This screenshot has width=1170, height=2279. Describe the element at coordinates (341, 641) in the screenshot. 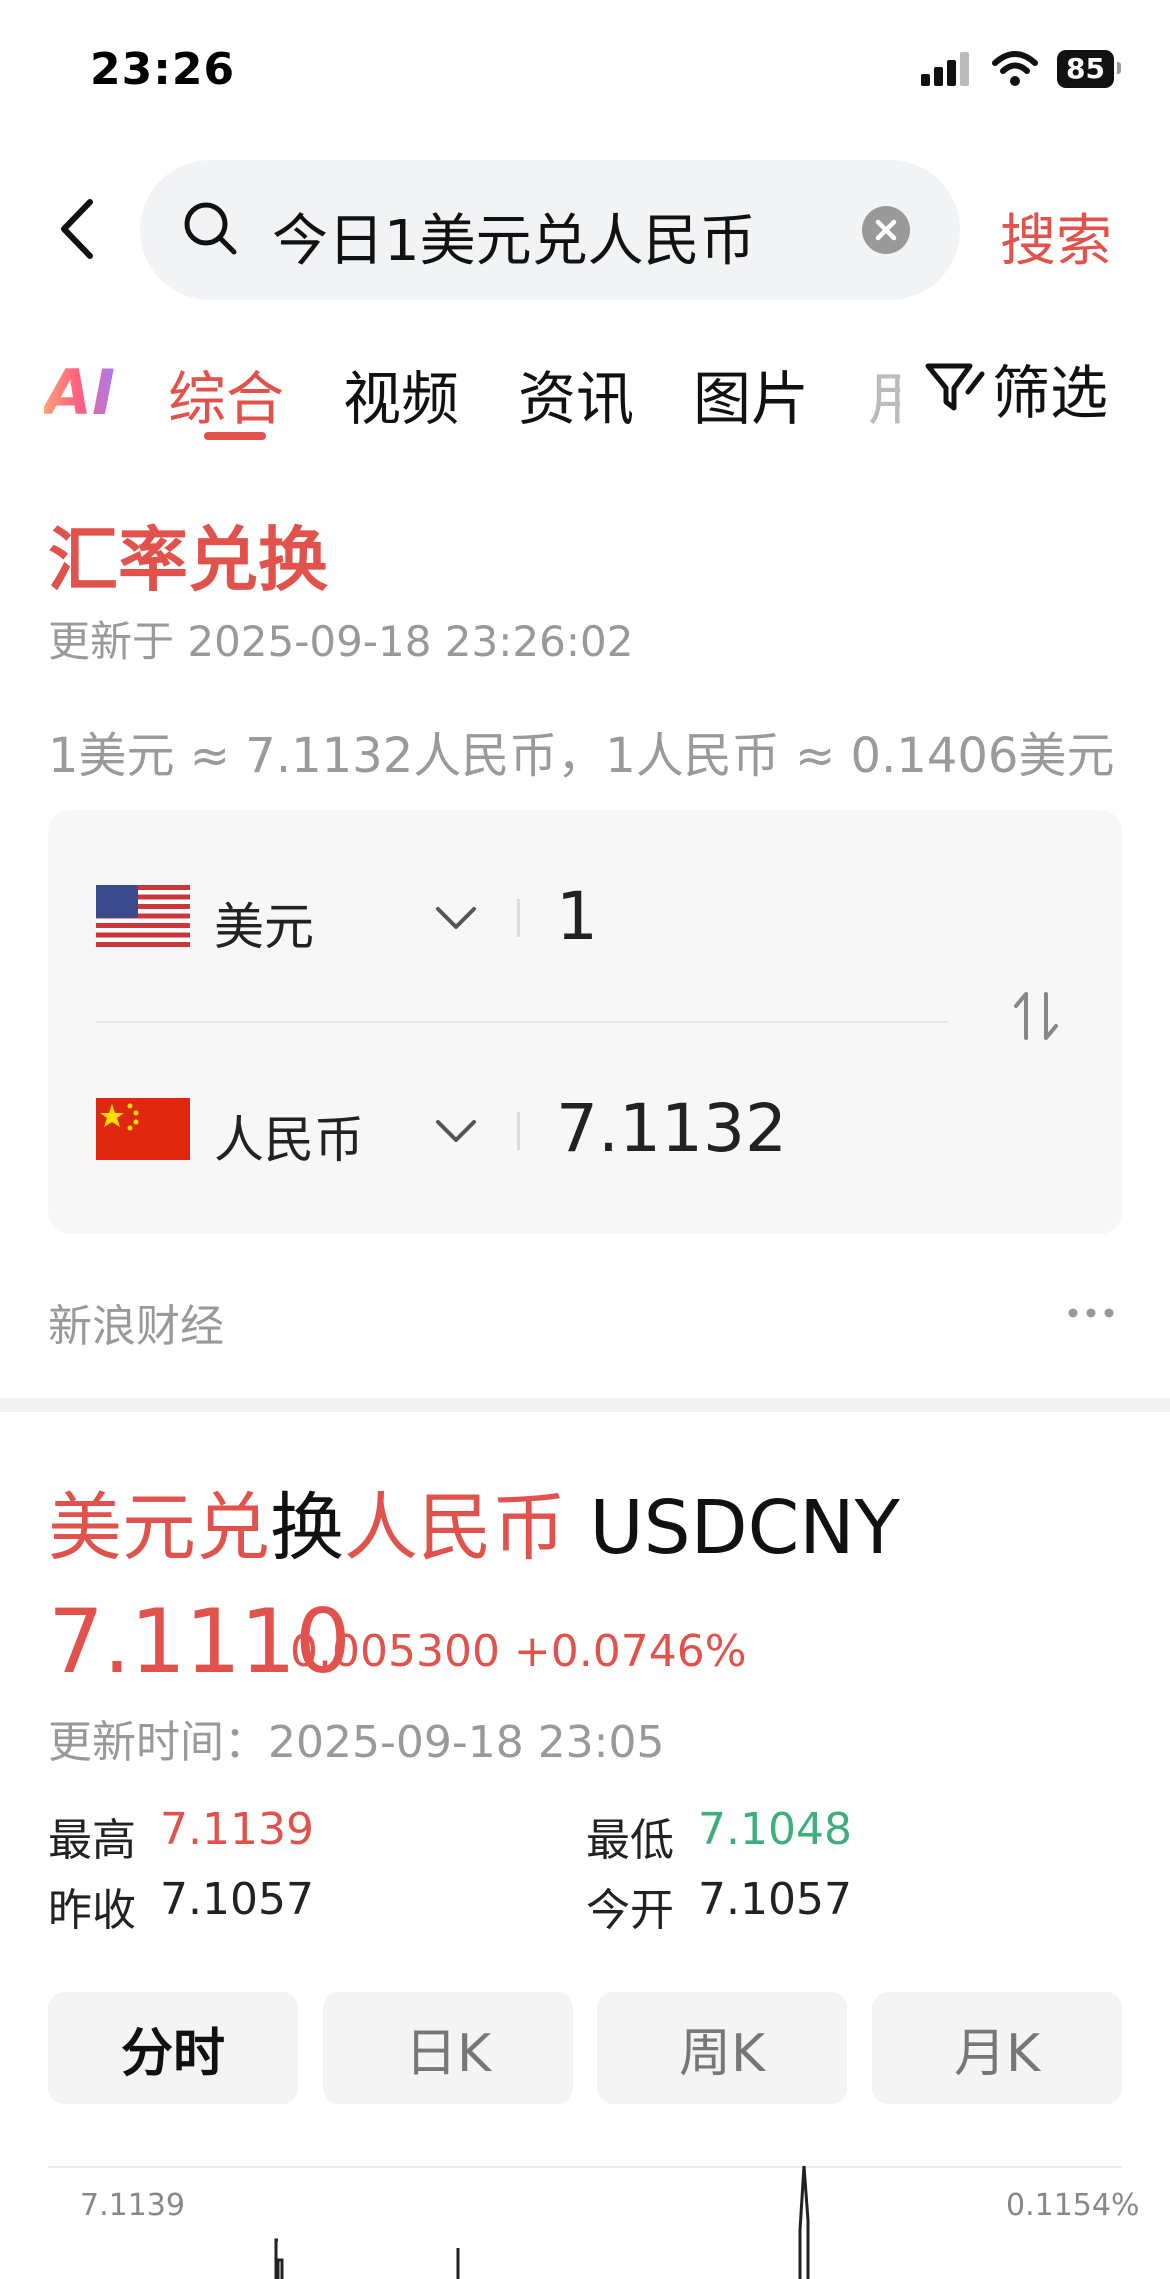

I see `exchange-update-time: 更新于 2025-09-18 23:26:02` at that location.